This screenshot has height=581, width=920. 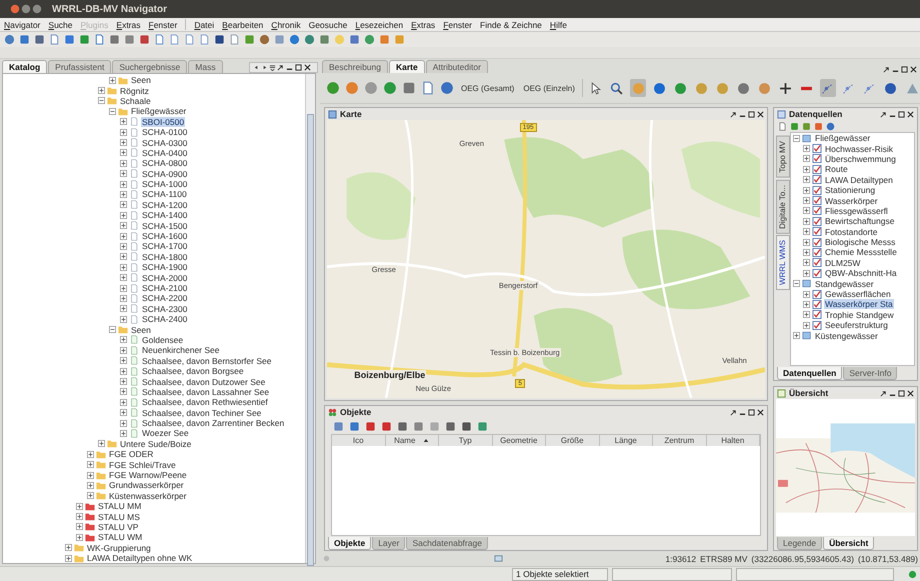 I want to click on tree-item: LAWA Detailtypen ohne WK, so click(x=140, y=558).